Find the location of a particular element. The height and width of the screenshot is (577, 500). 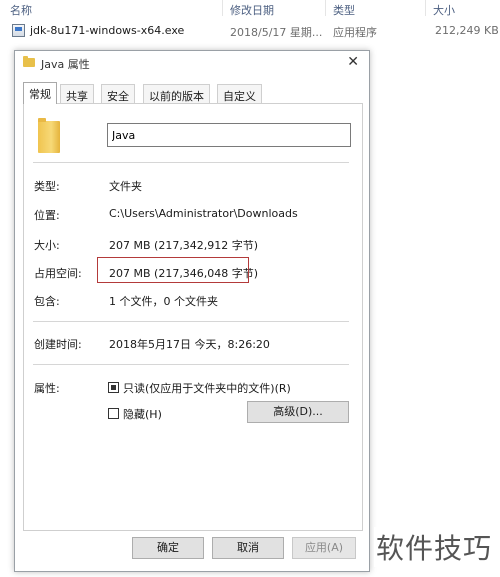

watermark-text: 软件技巧 is located at coordinates (433, 547).